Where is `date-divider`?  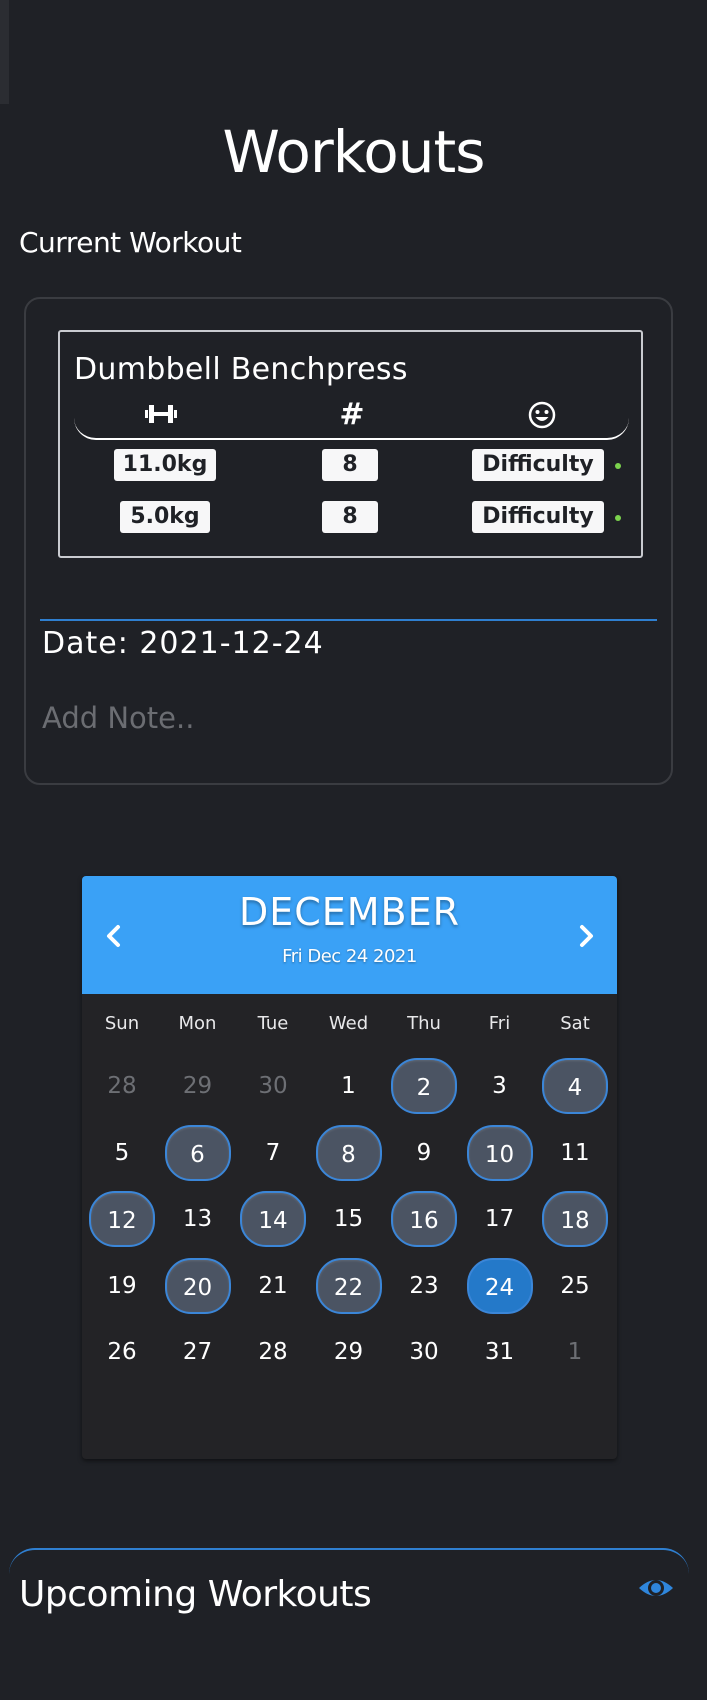 date-divider is located at coordinates (348, 620).